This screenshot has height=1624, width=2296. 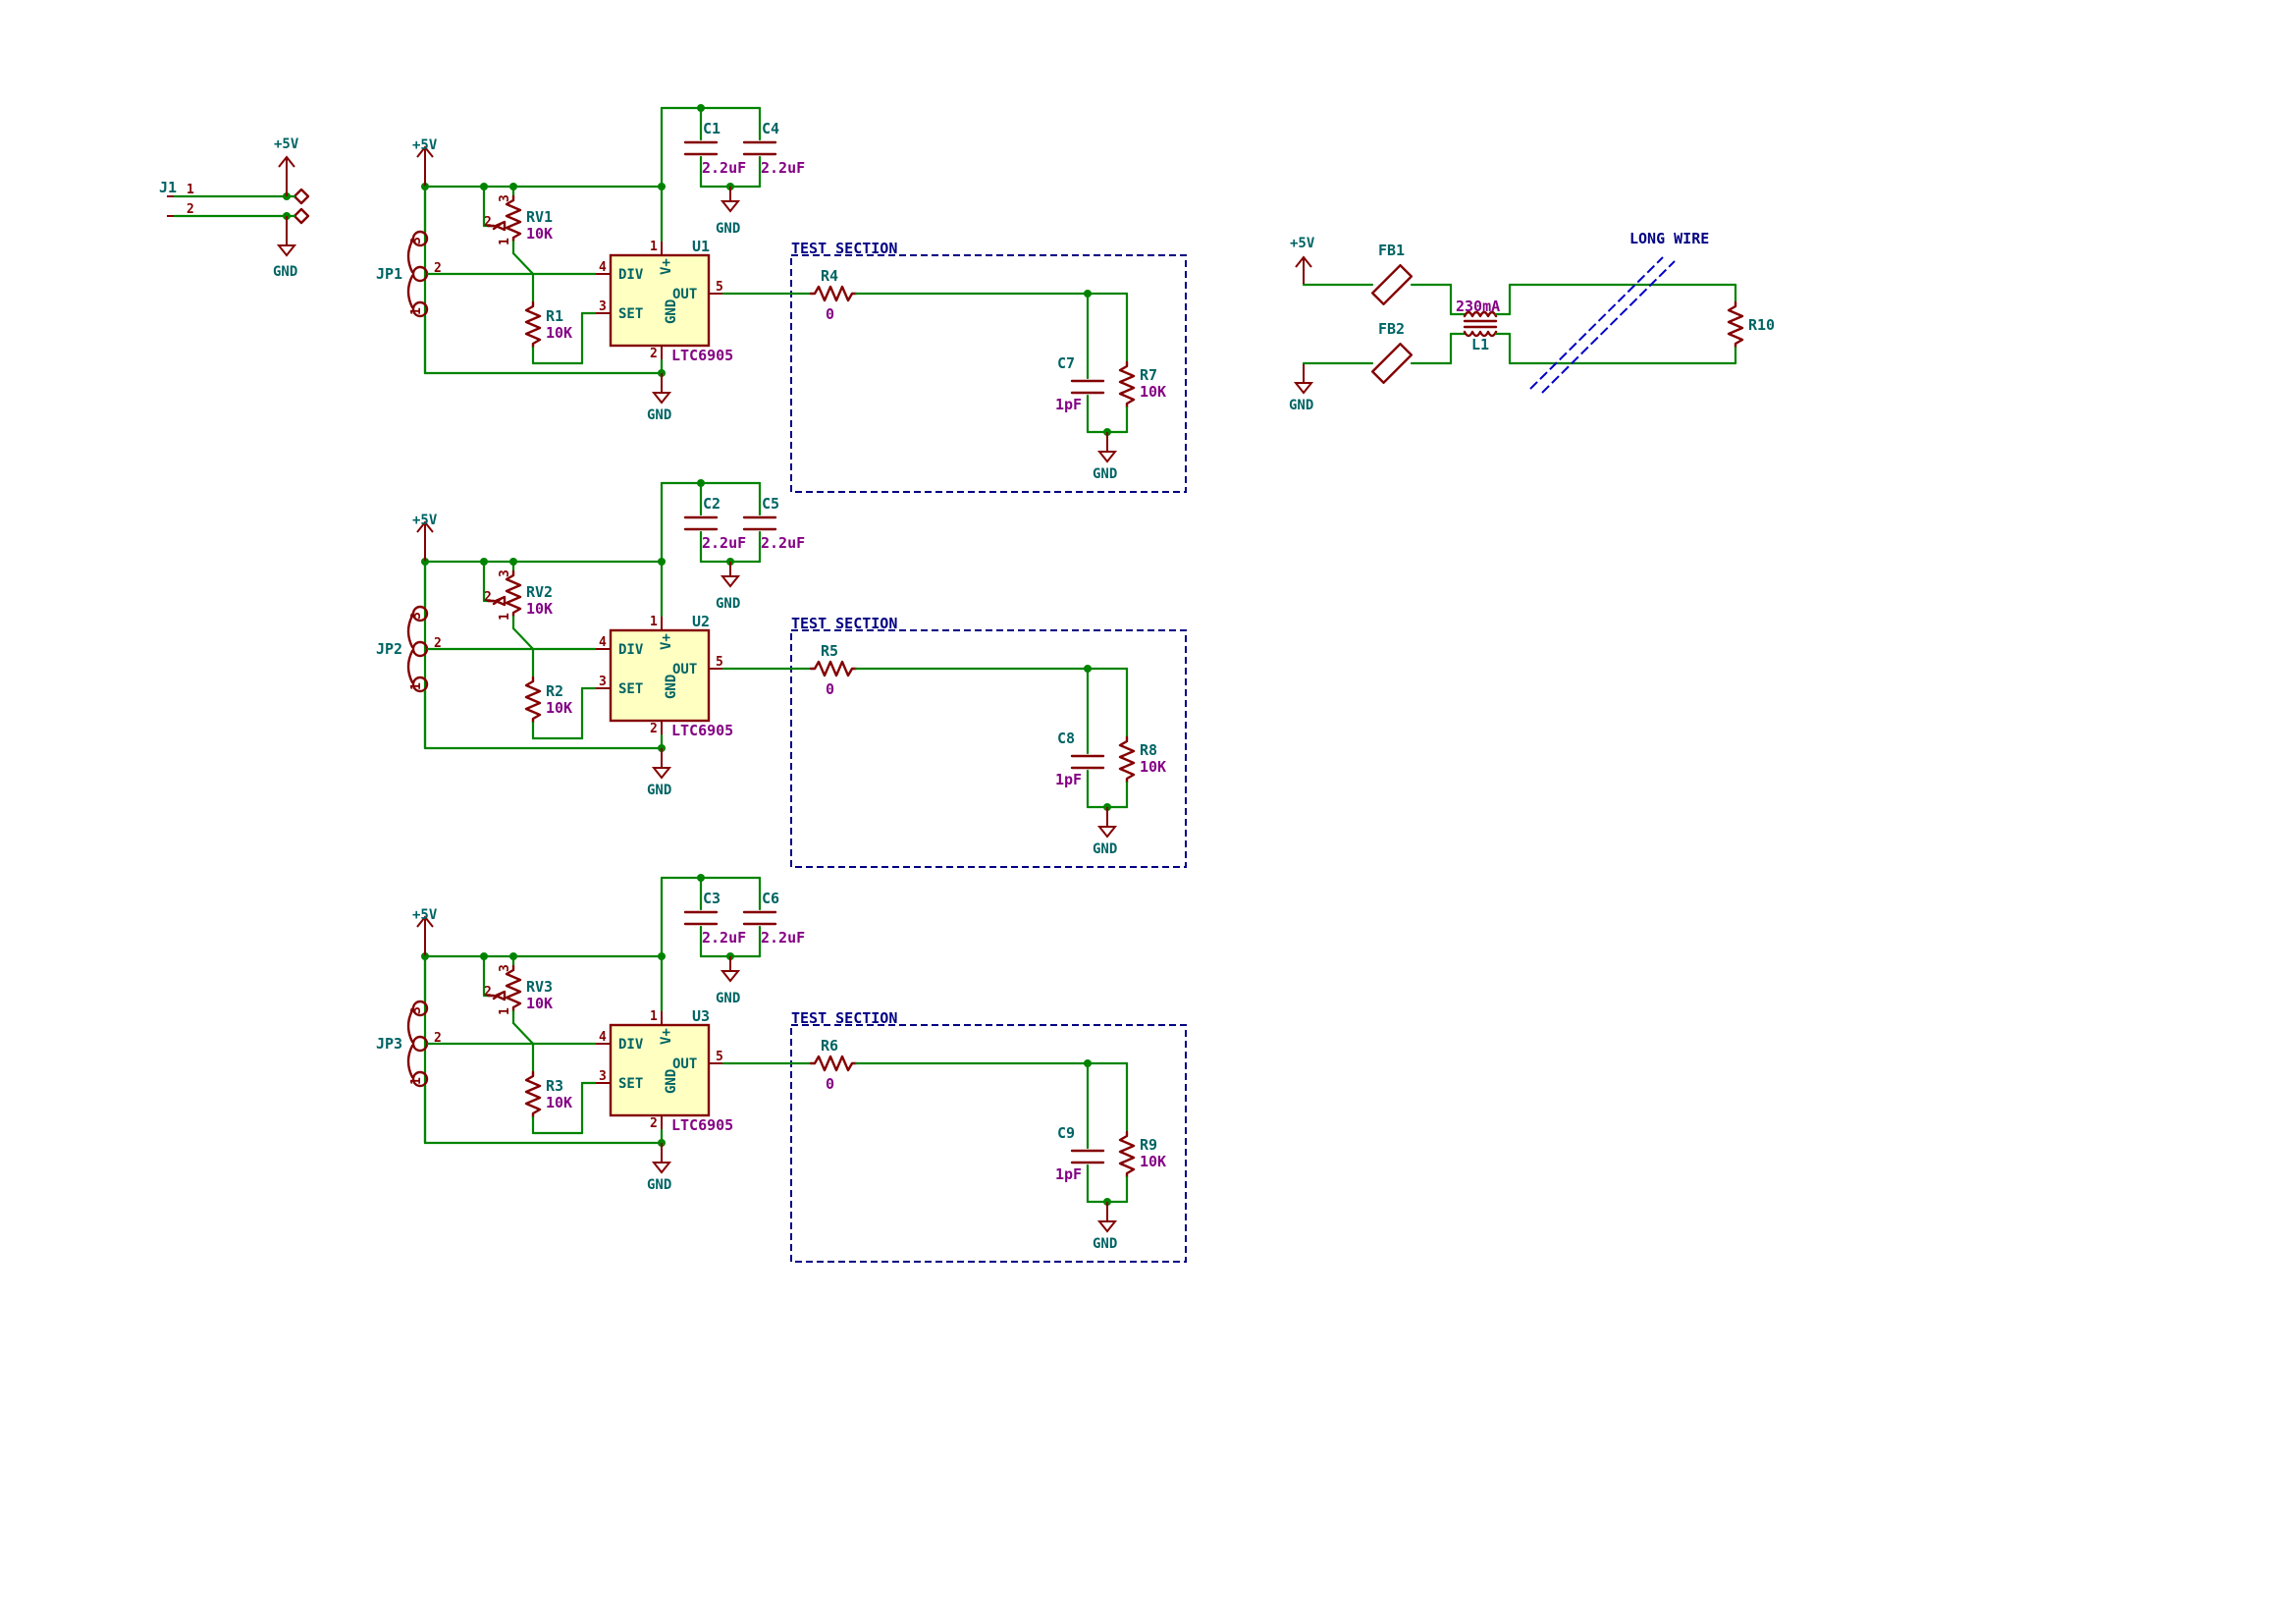 What do you see at coordinates (712, 504) in the screenshot?
I see `ca-label: C2` at bounding box center [712, 504].